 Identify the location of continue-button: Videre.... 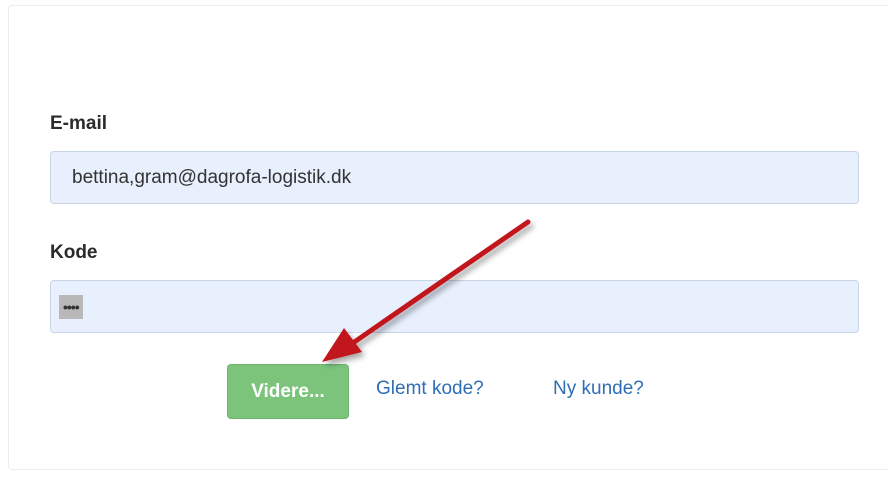
(288, 391).